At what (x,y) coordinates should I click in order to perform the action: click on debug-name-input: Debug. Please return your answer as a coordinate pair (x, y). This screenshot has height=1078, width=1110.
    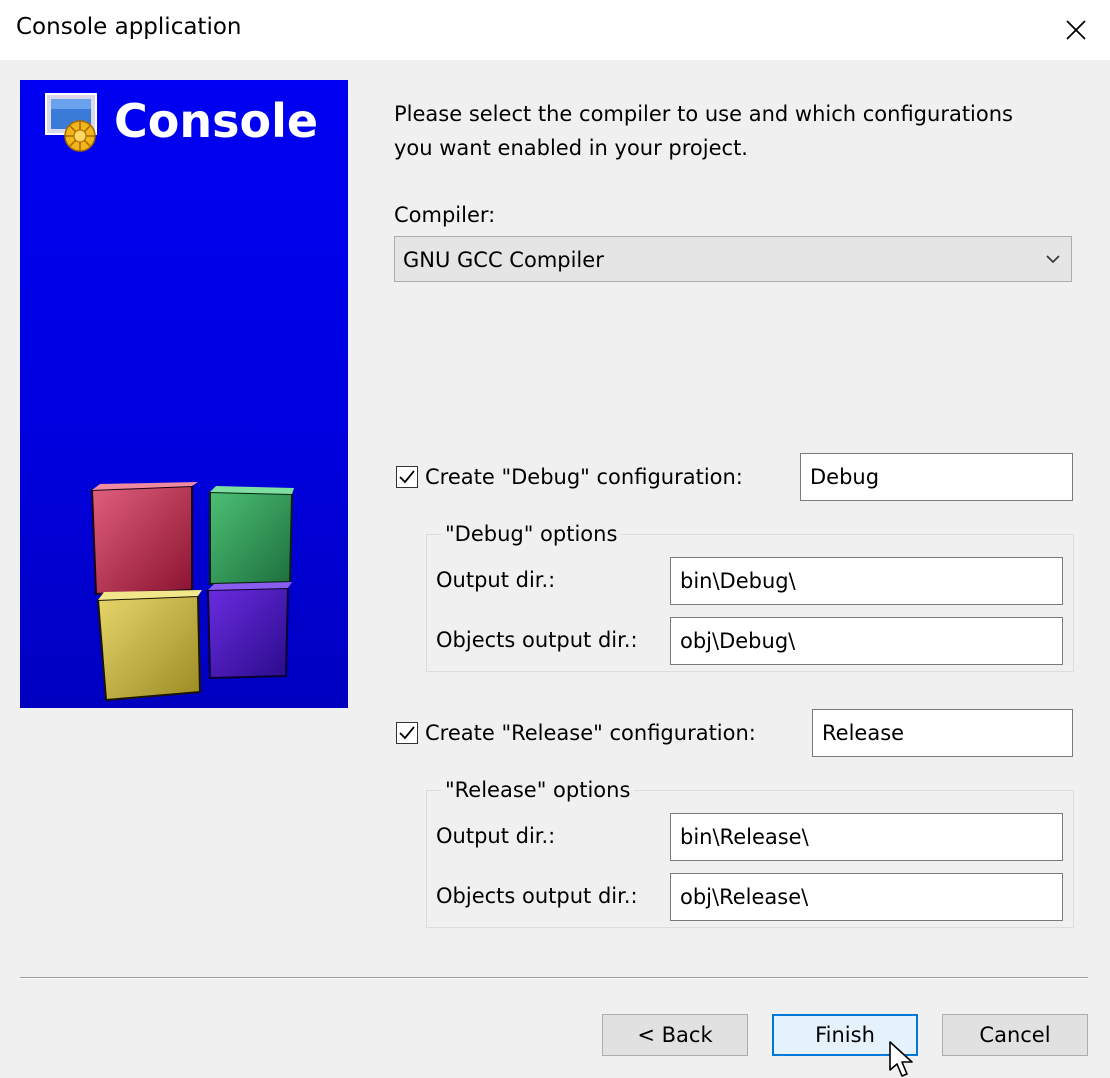
    Looking at the image, I should click on (936, 477).